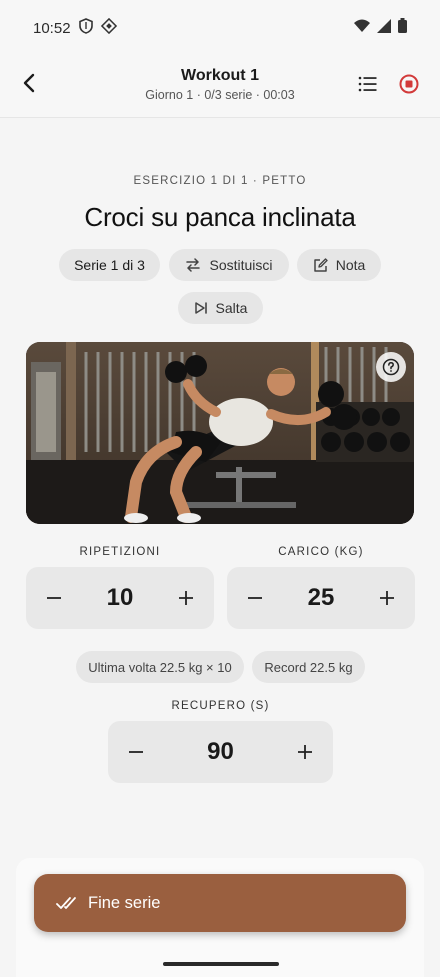  Describe the element at coordinates (384, 28) in the screenshot. I see `signal-icon` at that location.